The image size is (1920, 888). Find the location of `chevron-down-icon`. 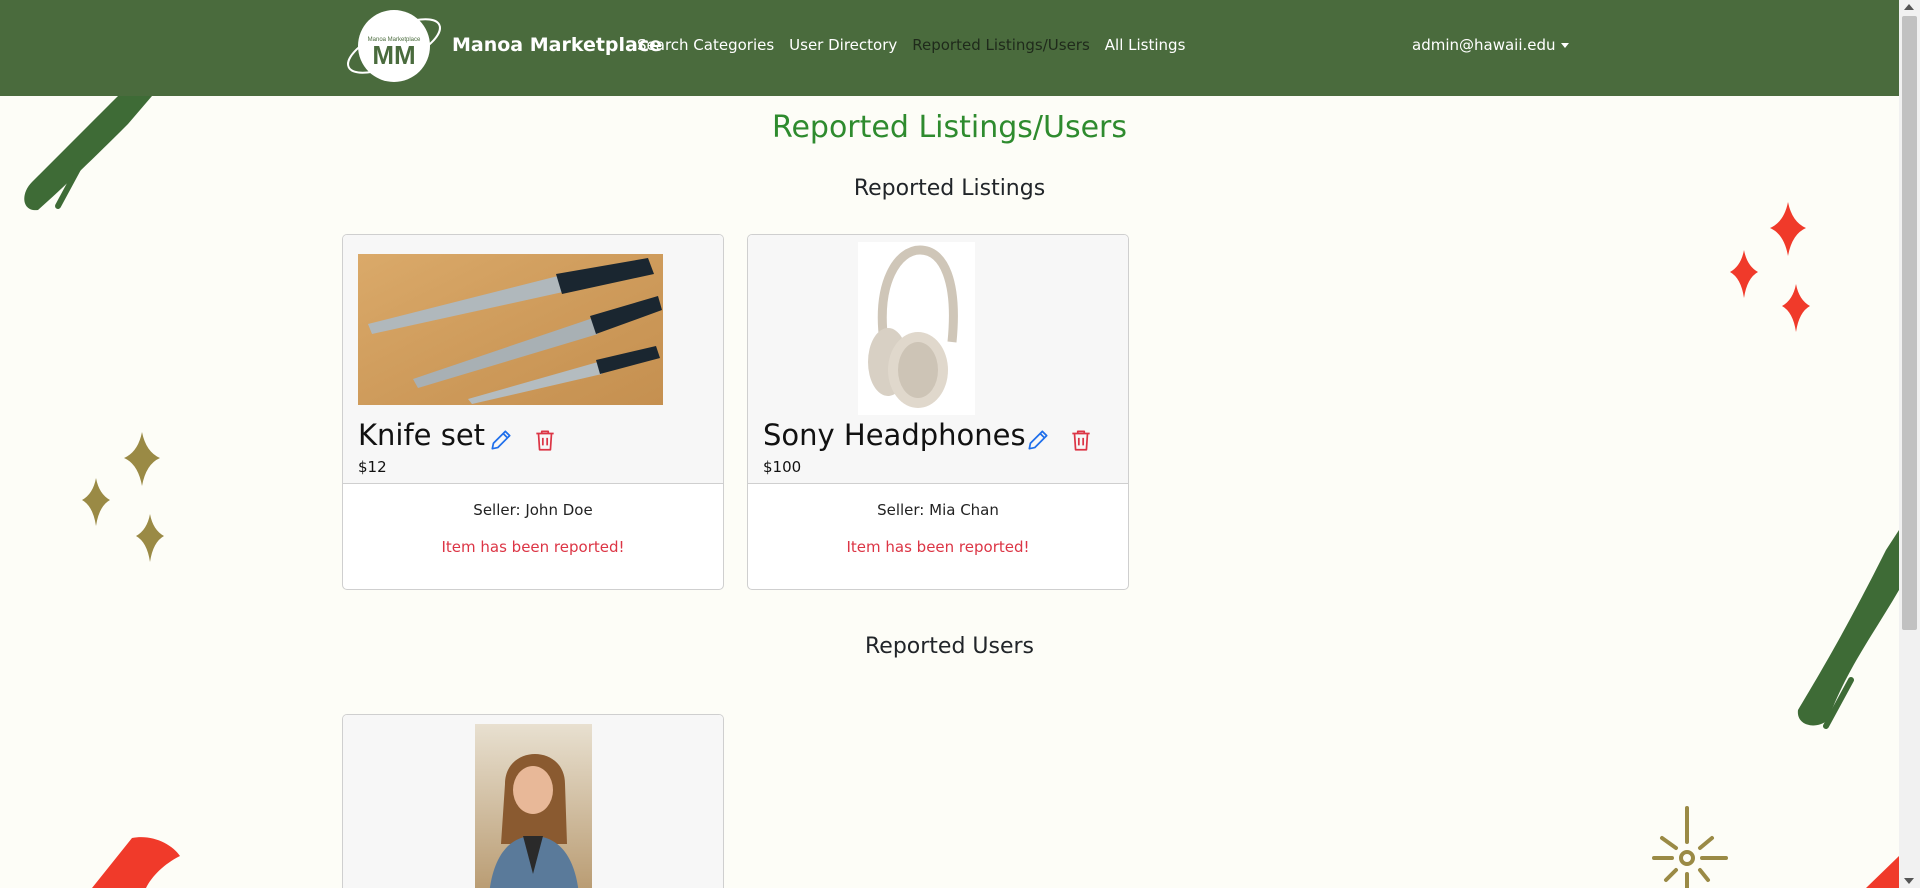

chevron-down-icon is located at coordinates (1564, 45).